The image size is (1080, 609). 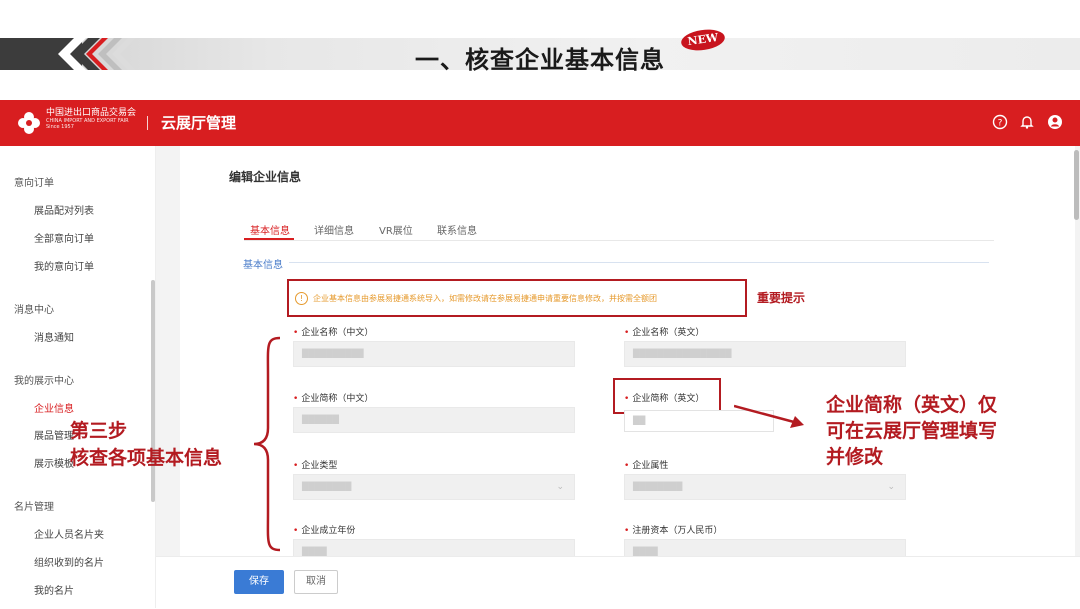 I want to click on step-annotation: 第三步 核查各项基本信息, so click(x=146, y=445).